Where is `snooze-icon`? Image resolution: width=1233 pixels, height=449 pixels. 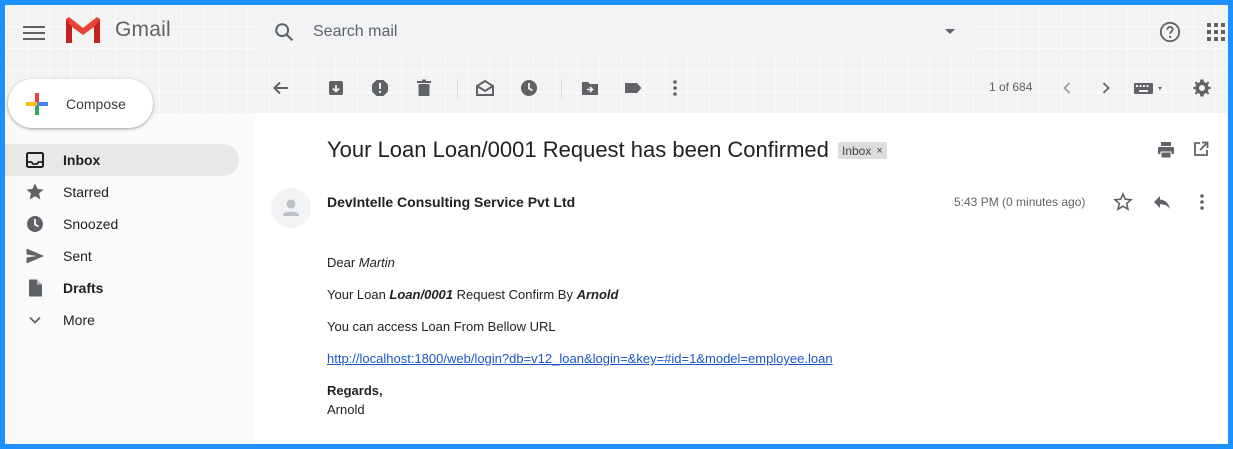
snooze-icon is located at coordinates (529, 88).